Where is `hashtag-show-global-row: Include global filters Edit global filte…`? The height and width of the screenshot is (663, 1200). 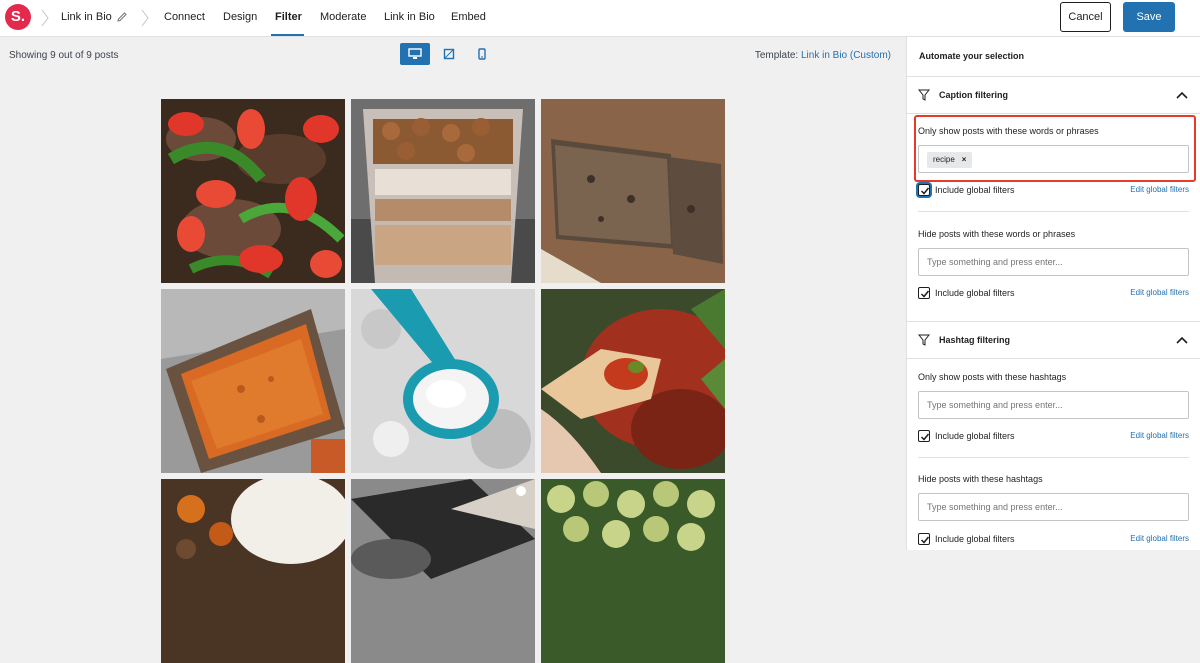
hashtag-show-global-row: Include global filters Edit global filte… is located at coordinates (1053, 437).